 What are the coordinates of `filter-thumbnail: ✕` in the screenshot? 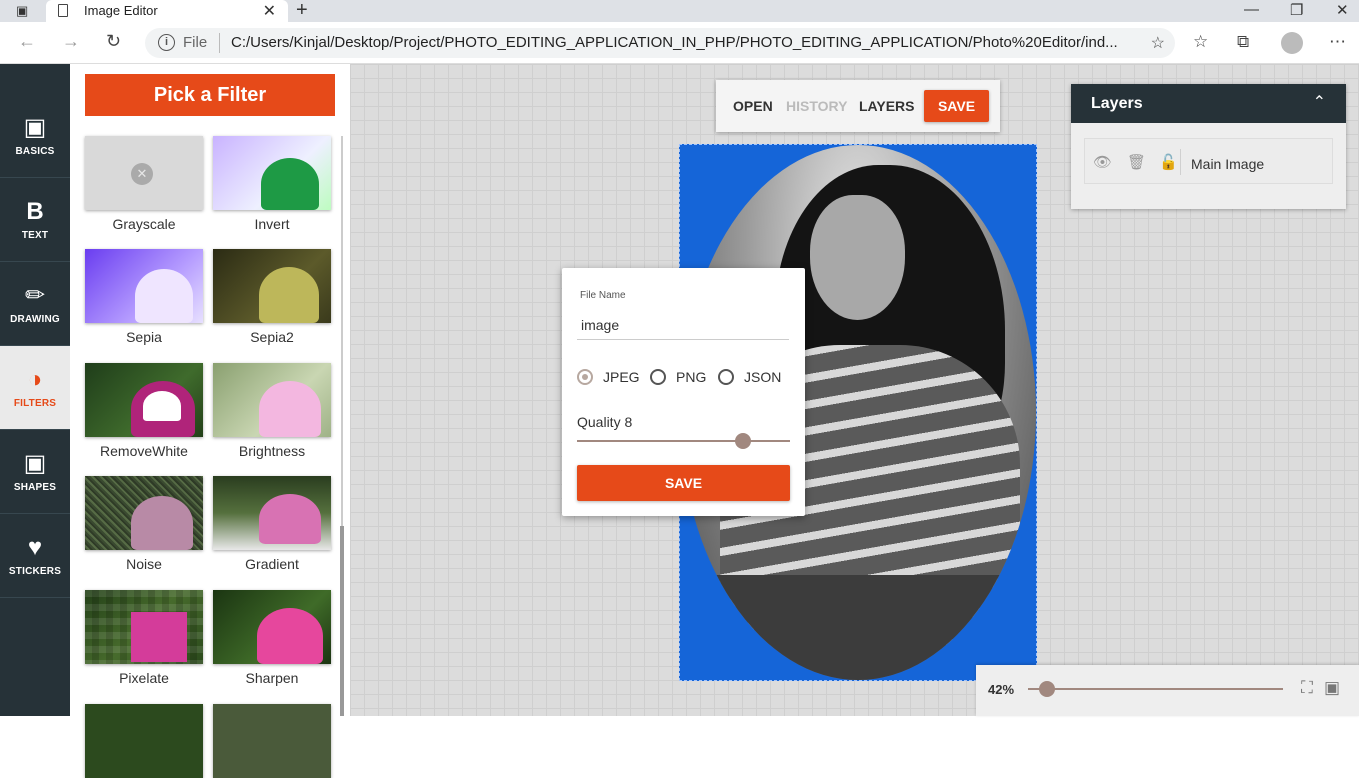 It's located at (144, 173).